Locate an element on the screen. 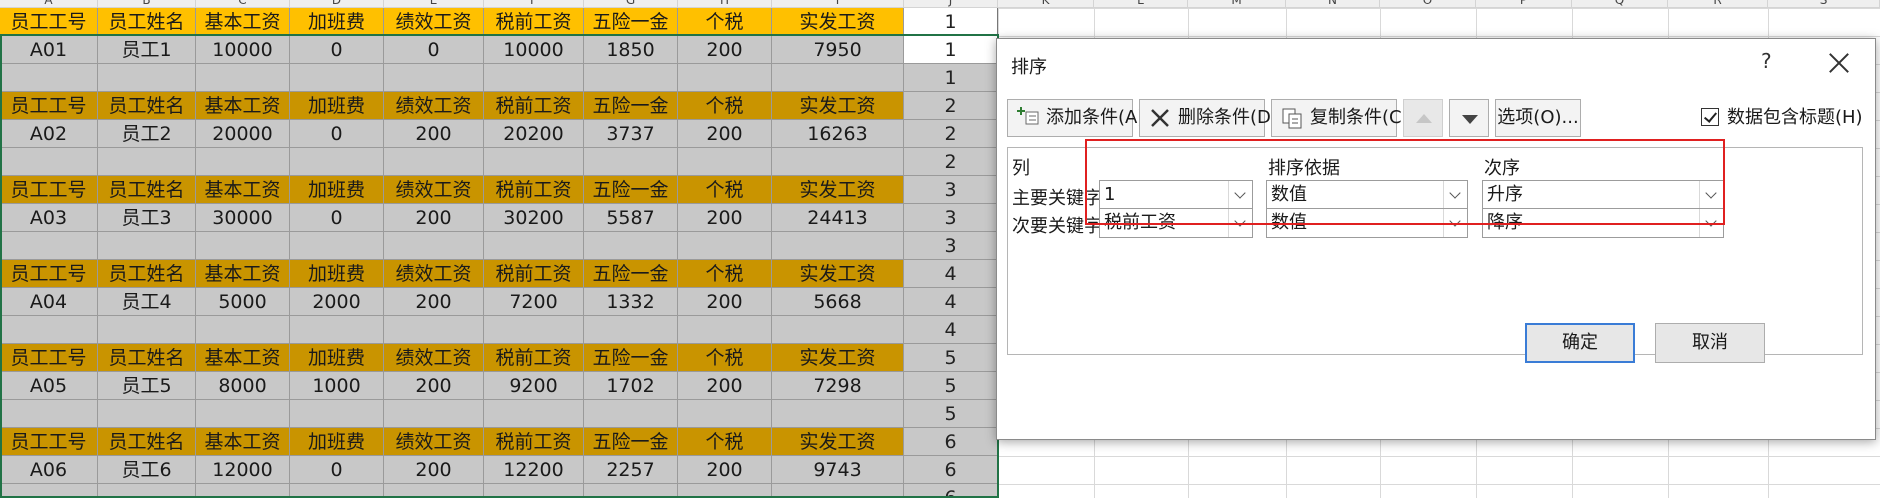 This screenshot has width=1880, height=498. header-row: 员工工号 员工姓名 基本工资 加班费 绩效工资 税前工资 五险一金 个税 实发工资 4 is located at coordinates (500, 274).